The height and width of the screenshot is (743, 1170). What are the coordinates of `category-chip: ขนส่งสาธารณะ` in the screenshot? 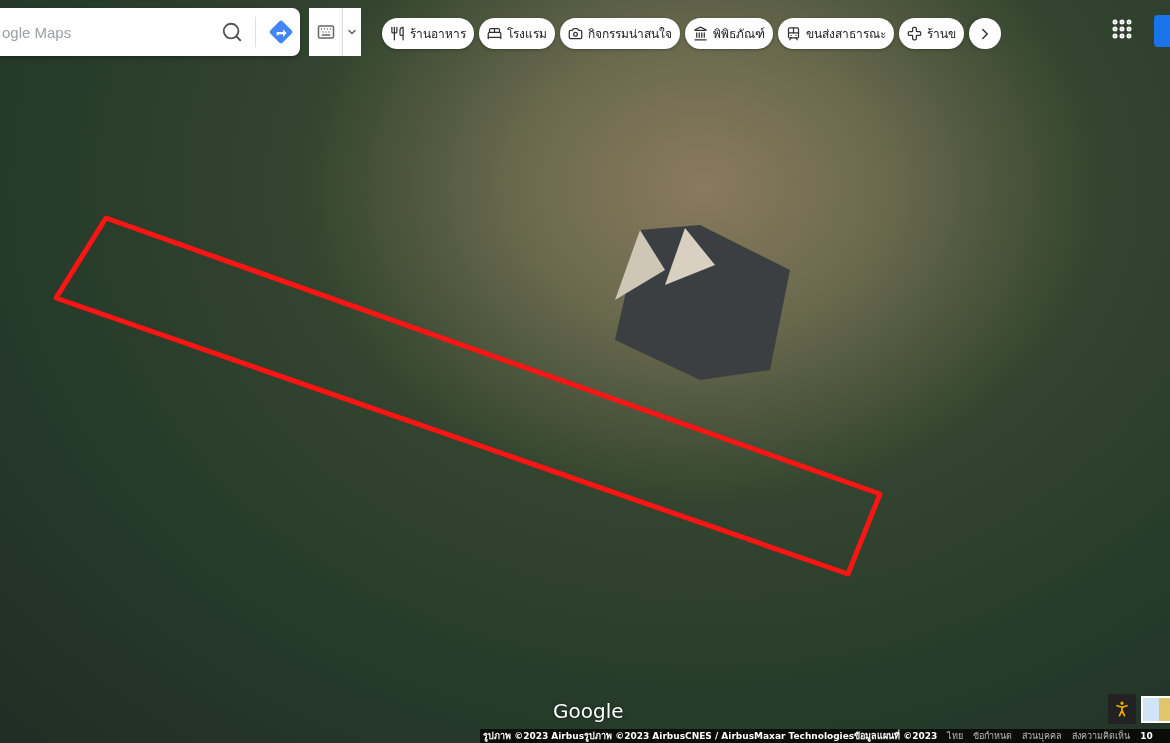 It's located at (836, 33).